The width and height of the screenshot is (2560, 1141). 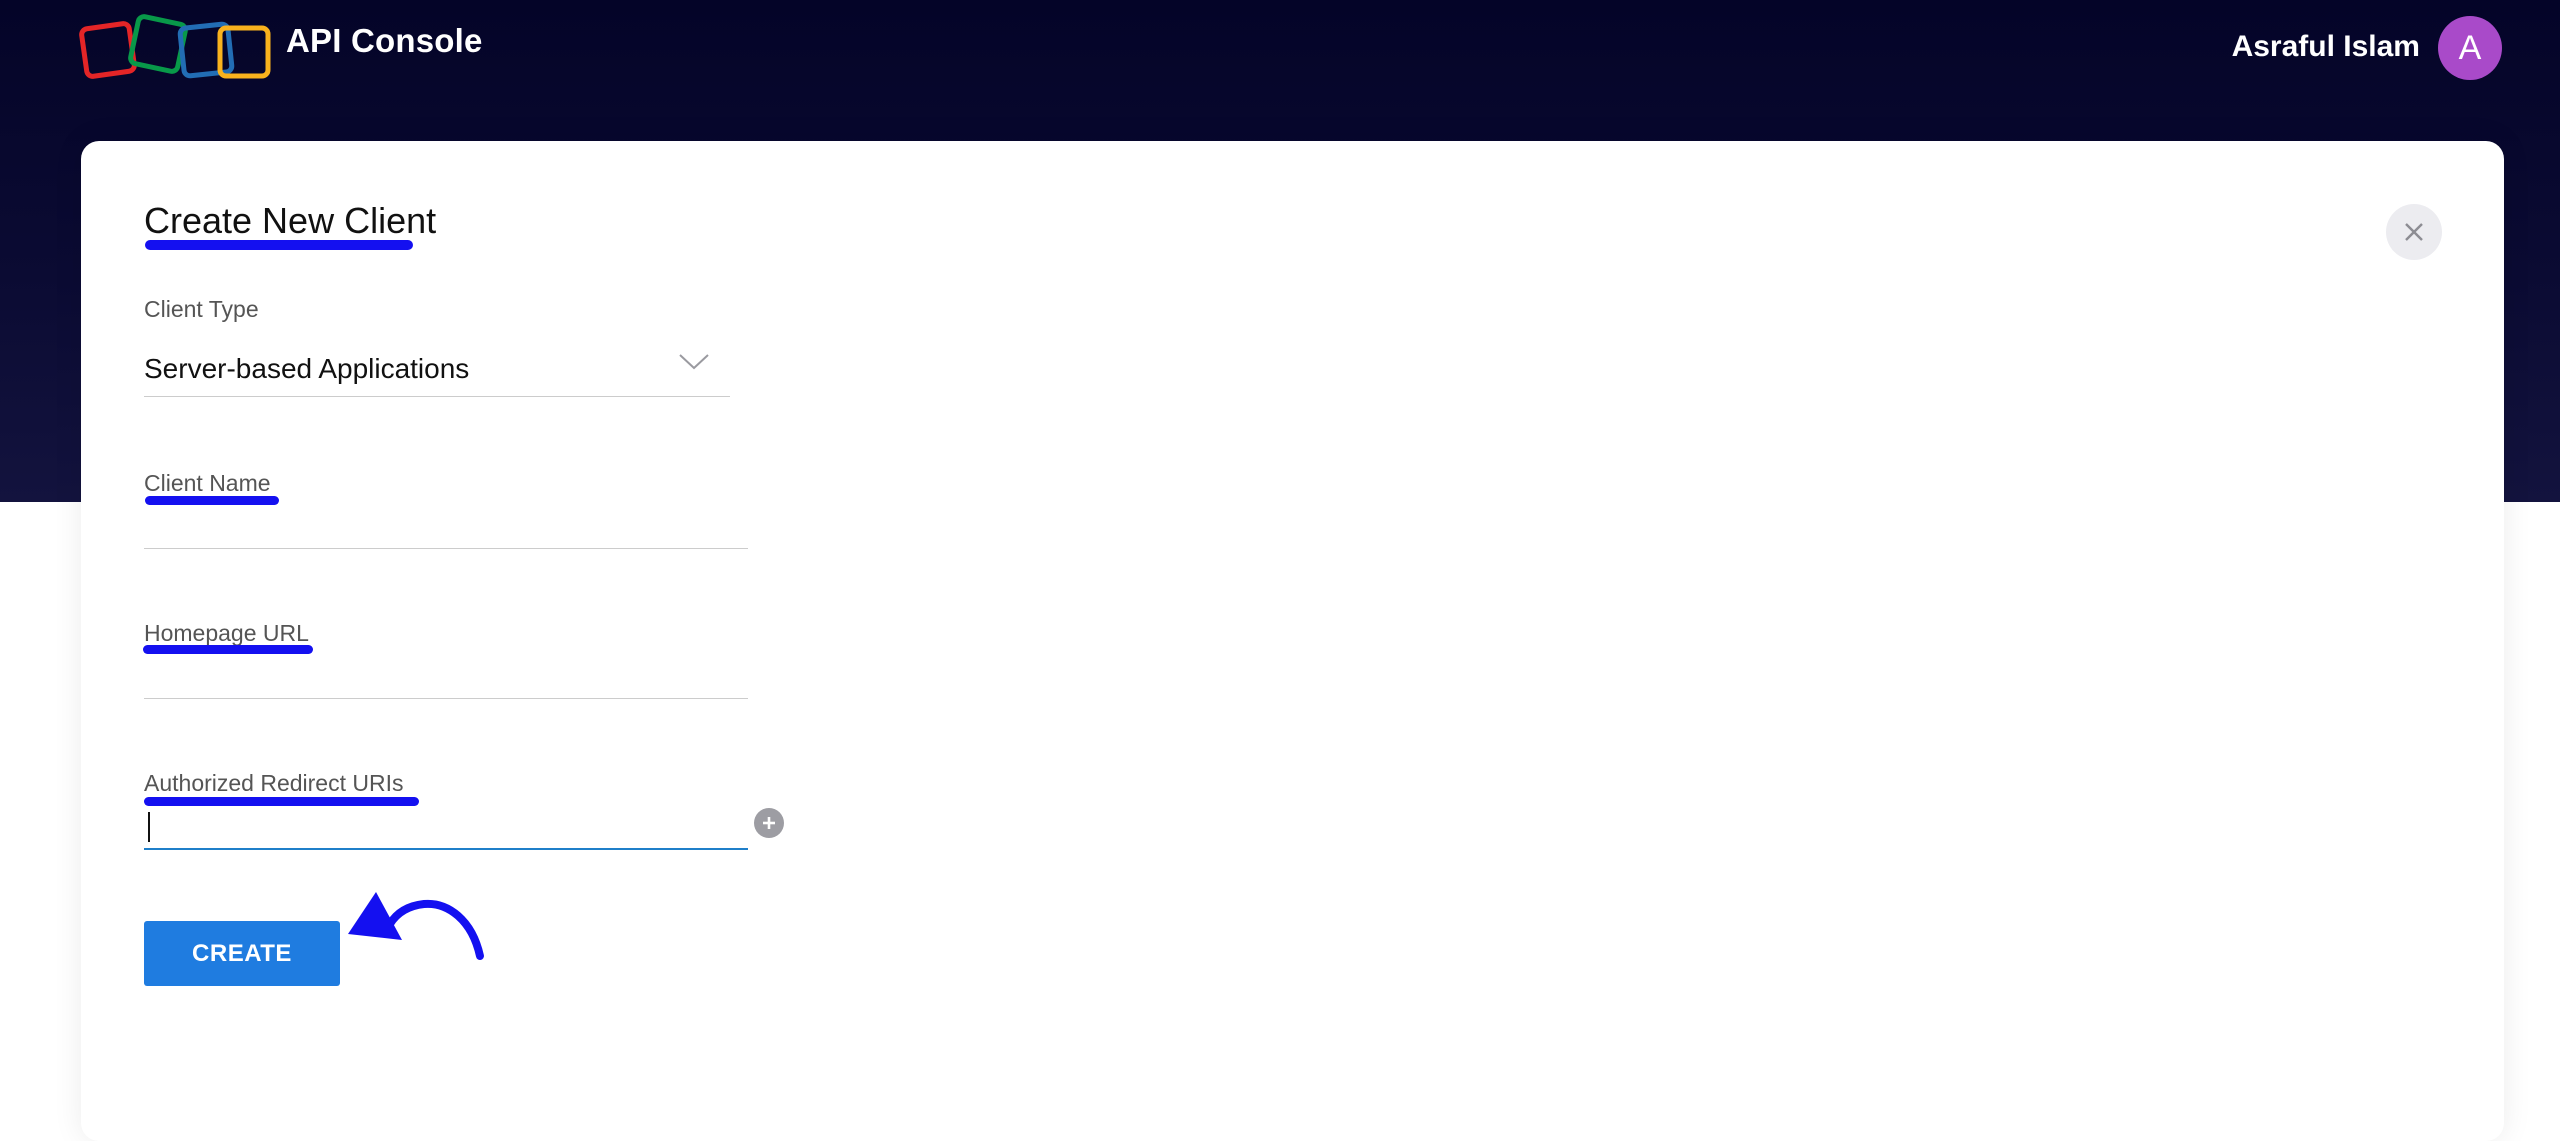 What do you see at coordinates (207, 483) in the screenshot?
I see `client-name-label: Client Name` at bounding box center [207, 483].